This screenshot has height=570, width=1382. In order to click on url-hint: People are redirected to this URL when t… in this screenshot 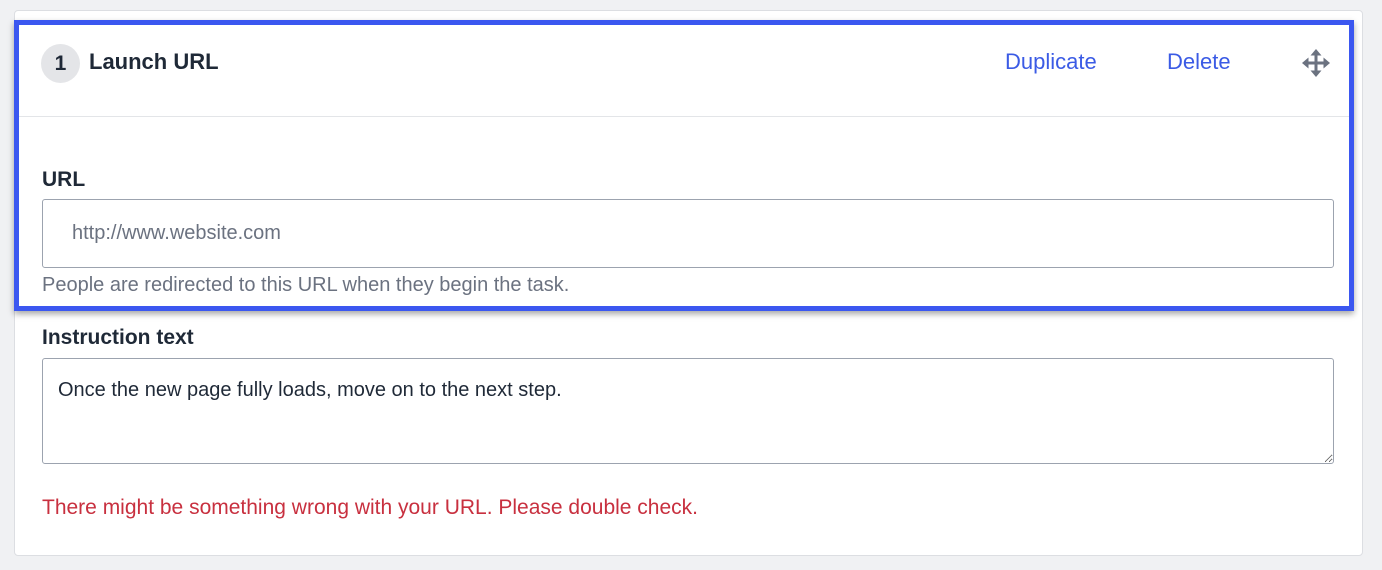, I will do `click(306, 285)`.